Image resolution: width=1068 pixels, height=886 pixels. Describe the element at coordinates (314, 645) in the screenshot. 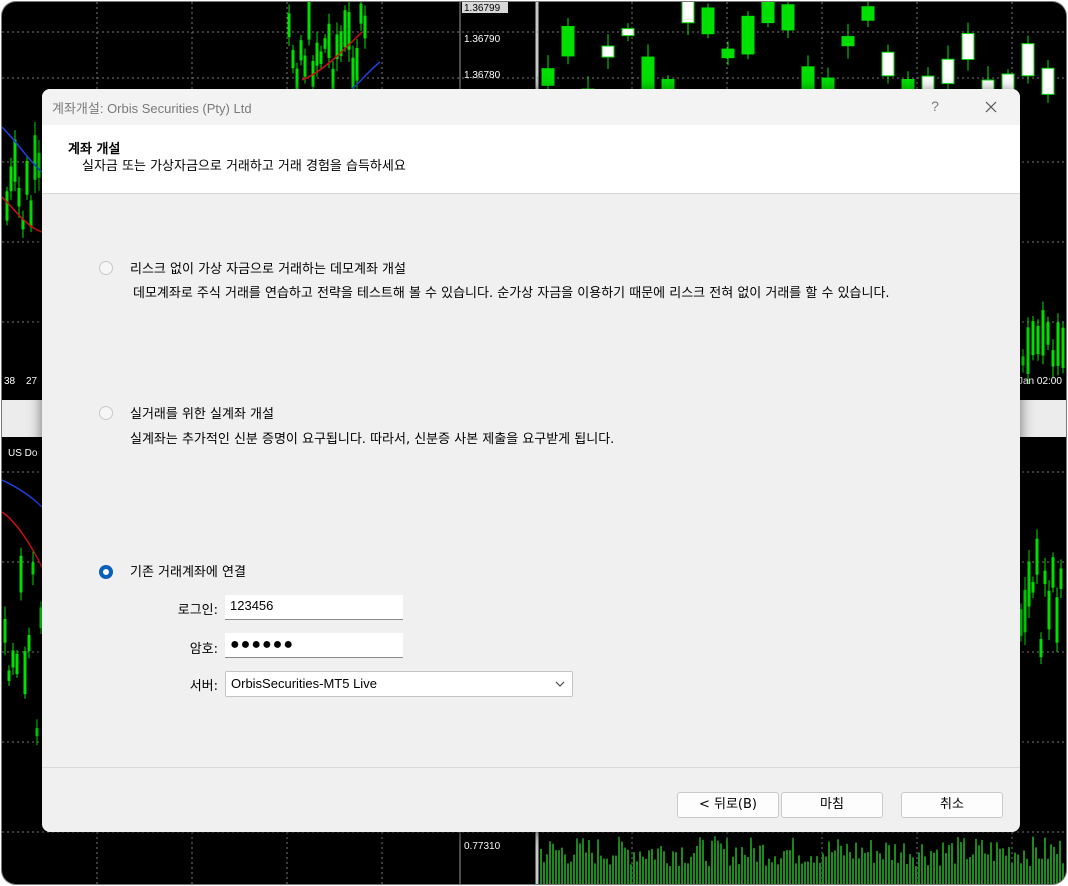

I see `password-input: ●●●●●●` at that location.